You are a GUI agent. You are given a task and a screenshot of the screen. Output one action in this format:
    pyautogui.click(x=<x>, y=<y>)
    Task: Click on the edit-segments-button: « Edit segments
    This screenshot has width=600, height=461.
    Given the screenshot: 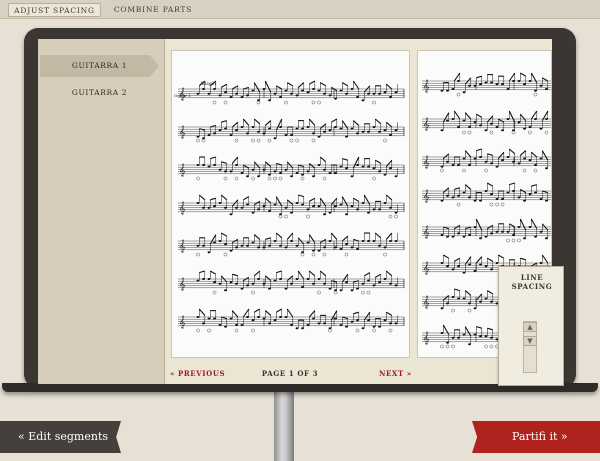 What is the action you would take?
    pyautogui.click(x=60, y=437)
    